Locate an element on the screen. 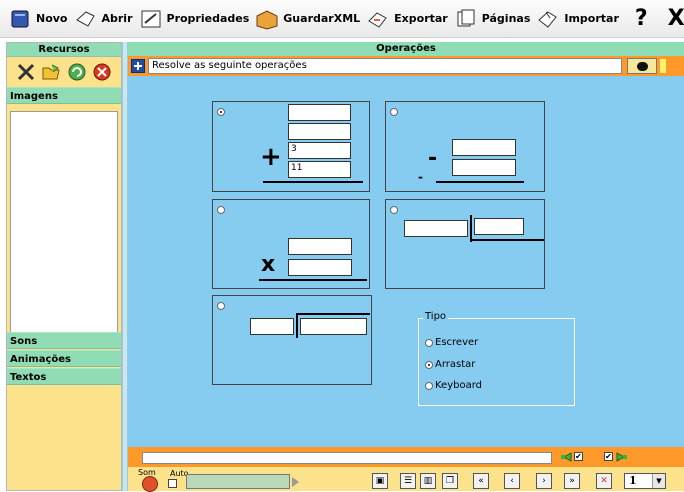 This screenshot has width=684, height=492. abrir-button: Abrir is located at coordinates (103, 19).